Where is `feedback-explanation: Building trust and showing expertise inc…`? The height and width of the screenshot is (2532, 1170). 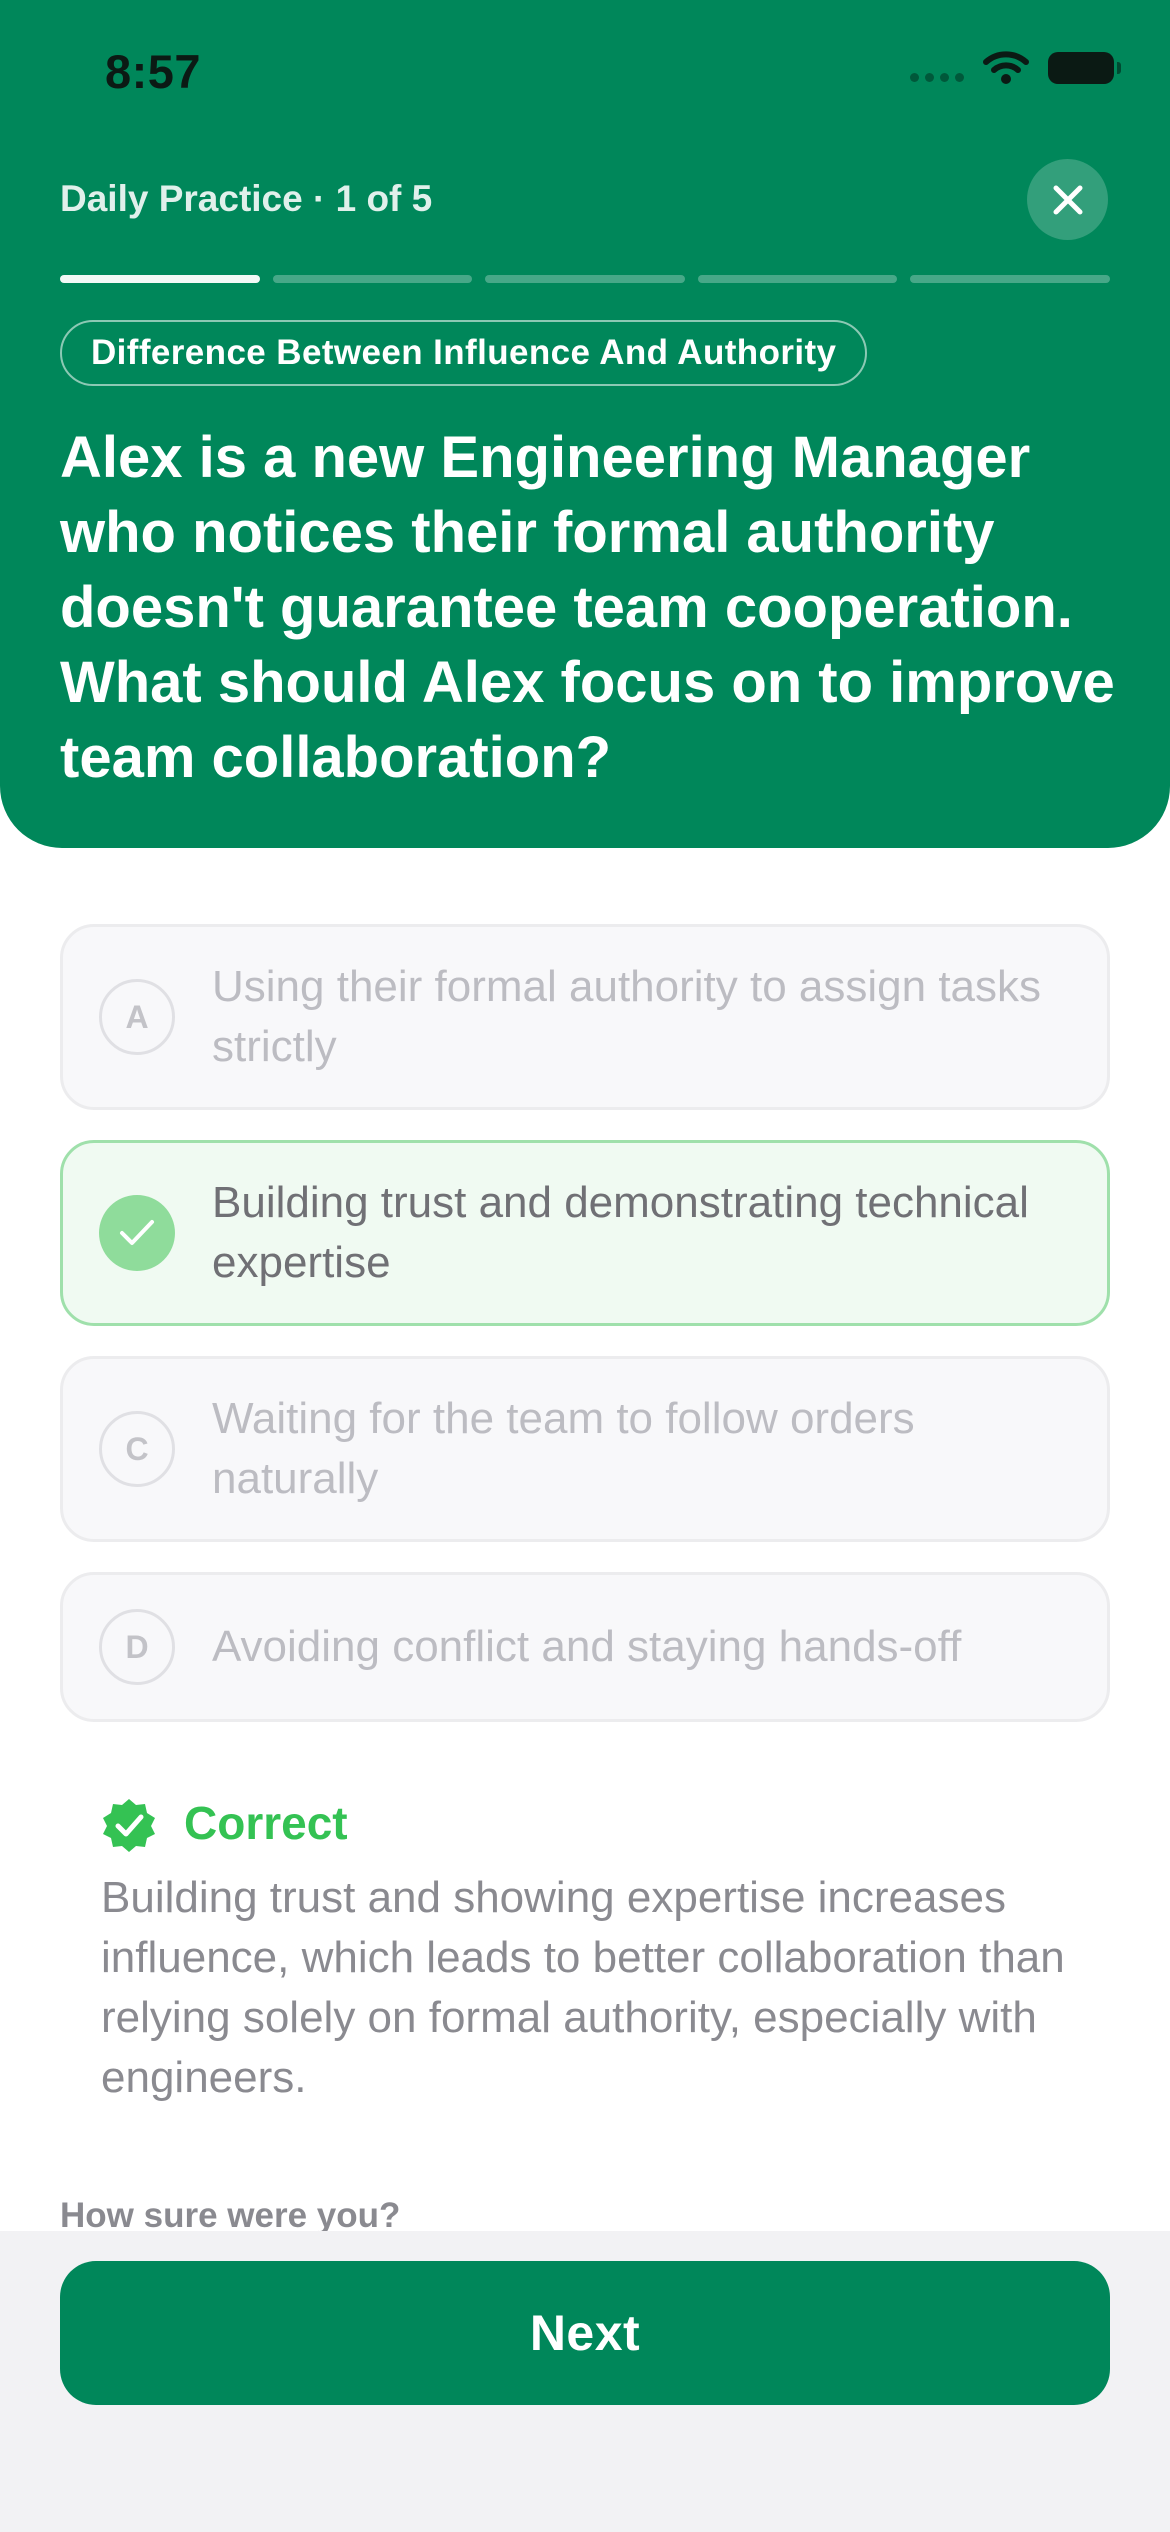
feedback-explanation: Building trust and showing expertise inc… is located at coordinates (583, 1987).